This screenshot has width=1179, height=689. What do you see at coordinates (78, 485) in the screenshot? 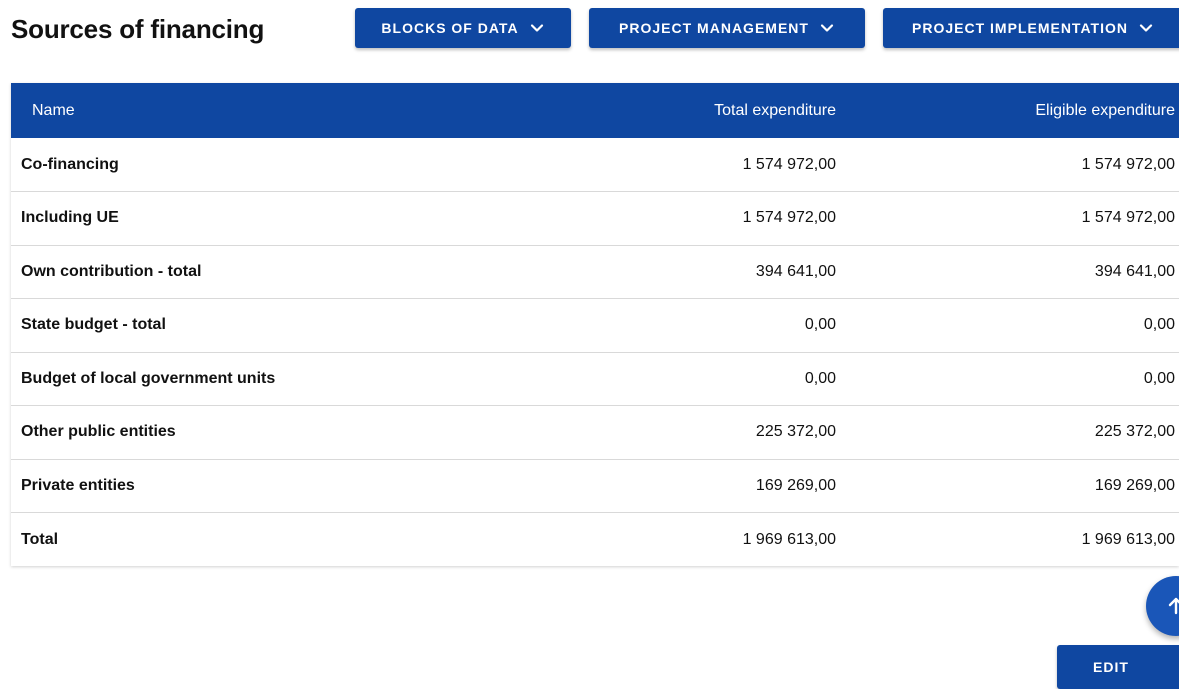
I see `row-name: Private entities` at bounding box center [78, 485].